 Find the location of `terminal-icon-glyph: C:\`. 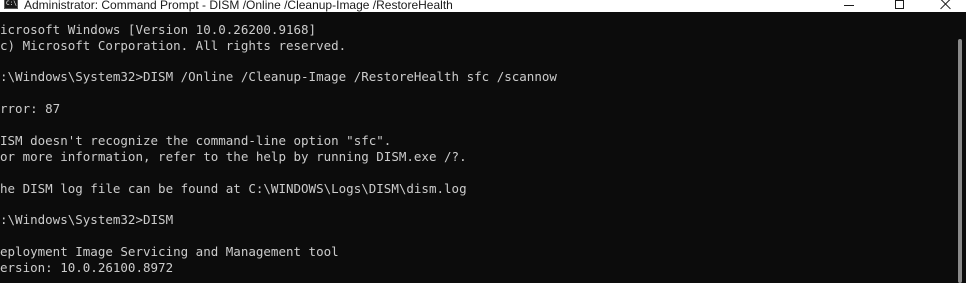

terminal-icon-glyph: C:\ is located at coordinates (11, 3).